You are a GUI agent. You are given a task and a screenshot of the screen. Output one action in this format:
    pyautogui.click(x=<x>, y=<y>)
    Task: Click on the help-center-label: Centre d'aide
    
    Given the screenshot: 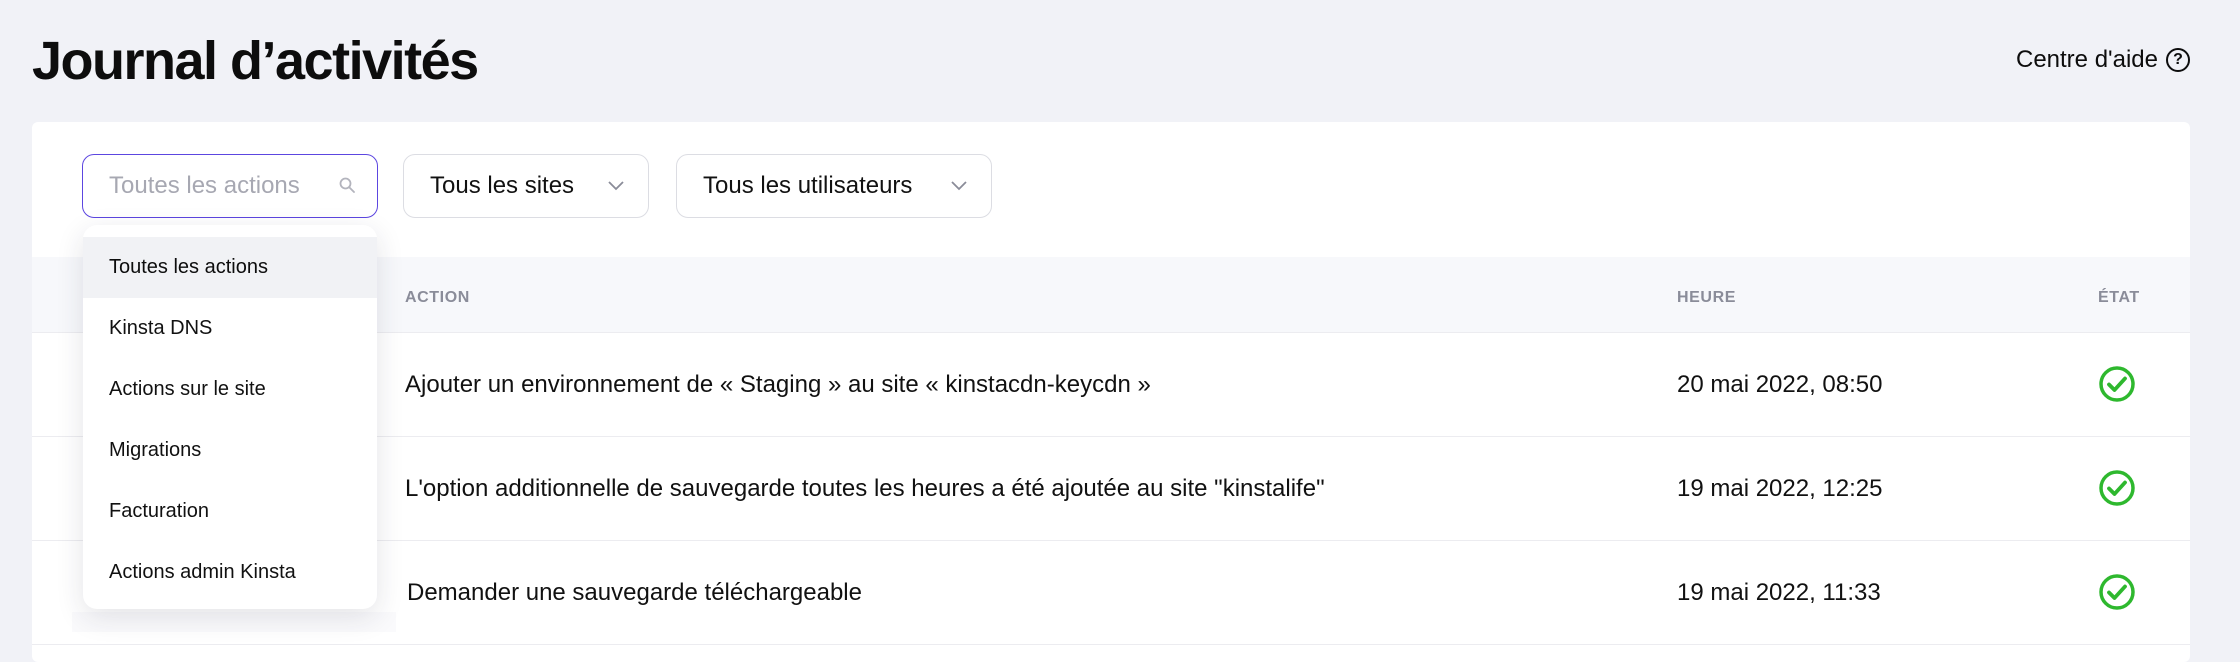 What is the action you would take?
    pyautogui.click(x=2086, y=59)
    